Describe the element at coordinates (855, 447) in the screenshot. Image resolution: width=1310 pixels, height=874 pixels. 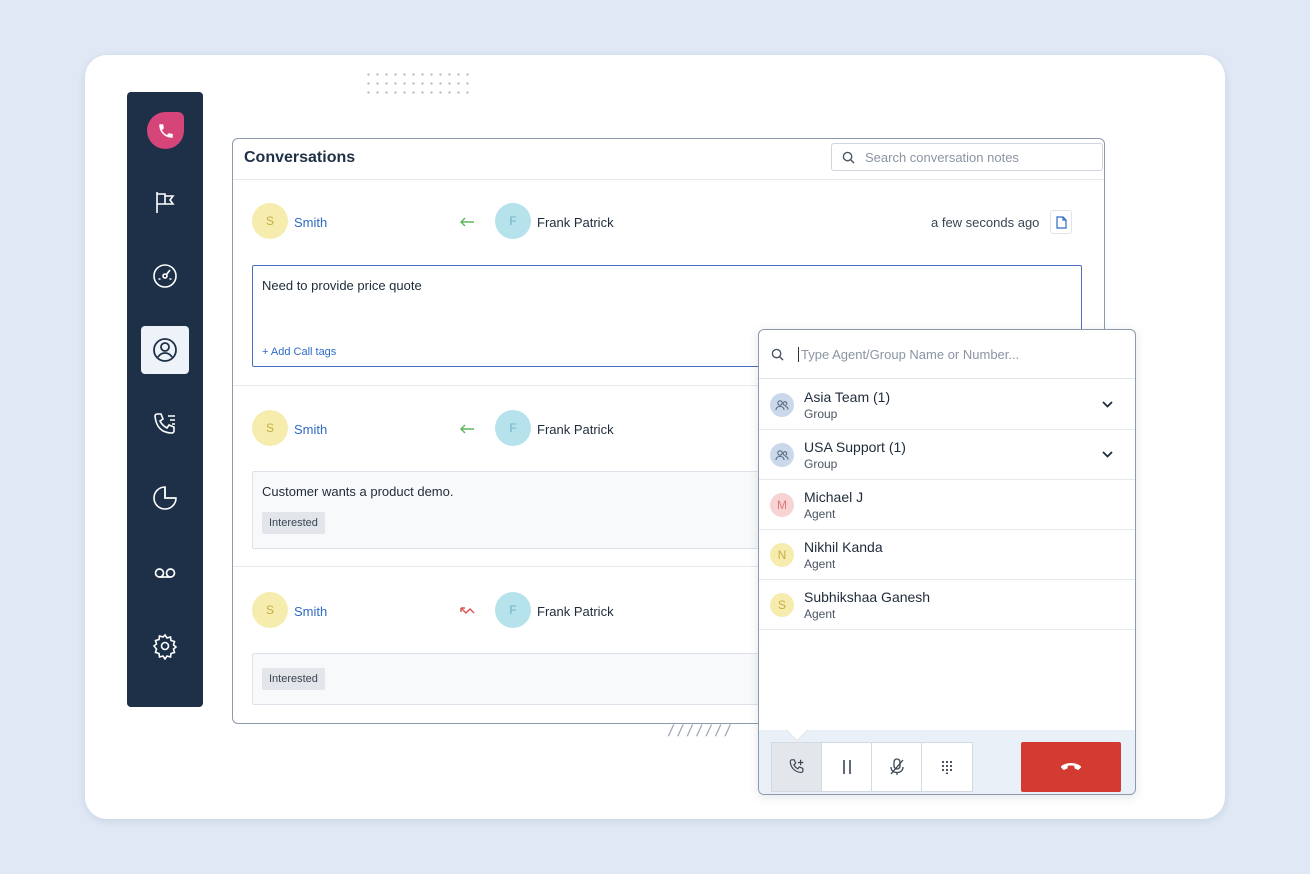
I see `entry-name: USA Support (1)` at that location.